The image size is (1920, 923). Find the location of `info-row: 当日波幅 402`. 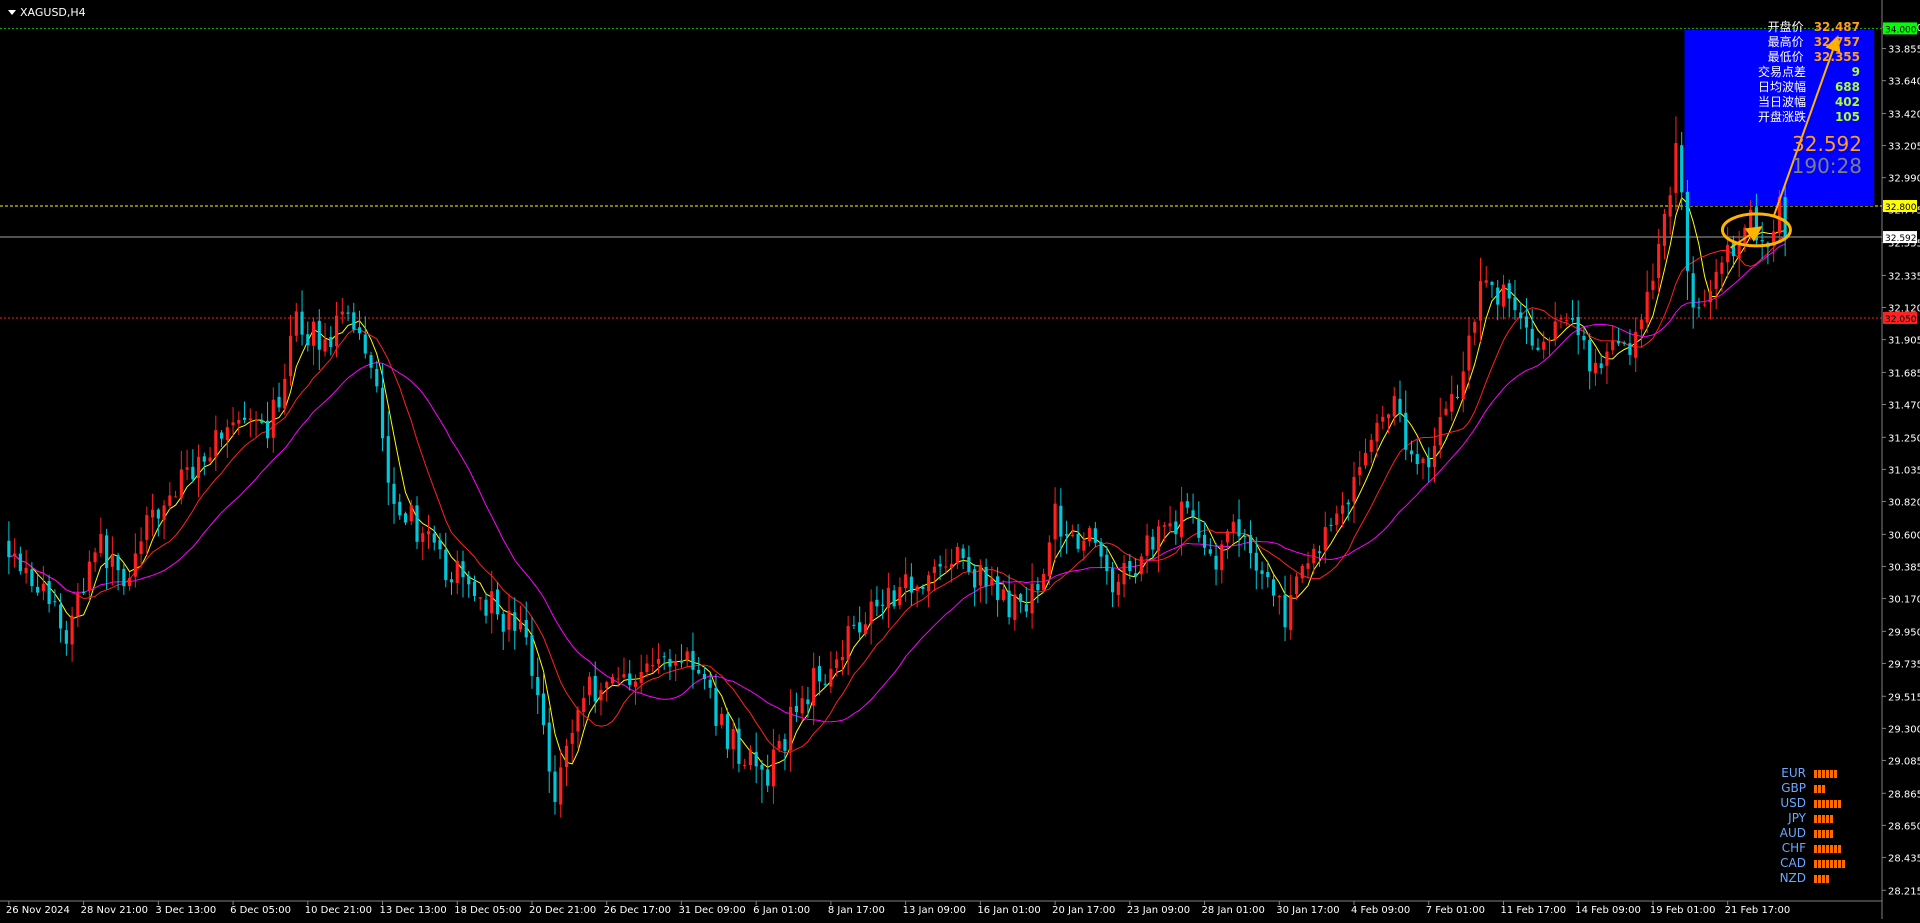

info-row: 当日波幅 402 is located at coordinates (1780, 102).